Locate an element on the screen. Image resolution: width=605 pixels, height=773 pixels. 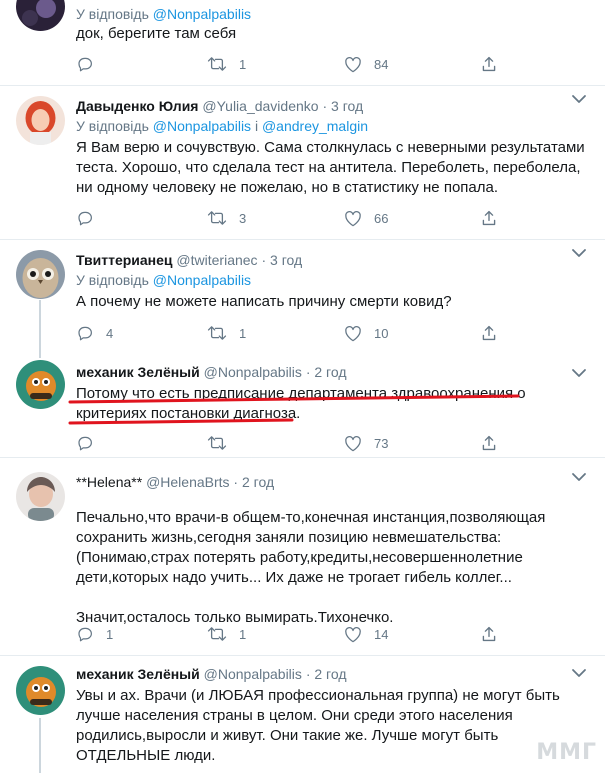
tweet-header: механик Зелёный @Nonpalpabilis · 2 год is located at coordinates (333, 674).